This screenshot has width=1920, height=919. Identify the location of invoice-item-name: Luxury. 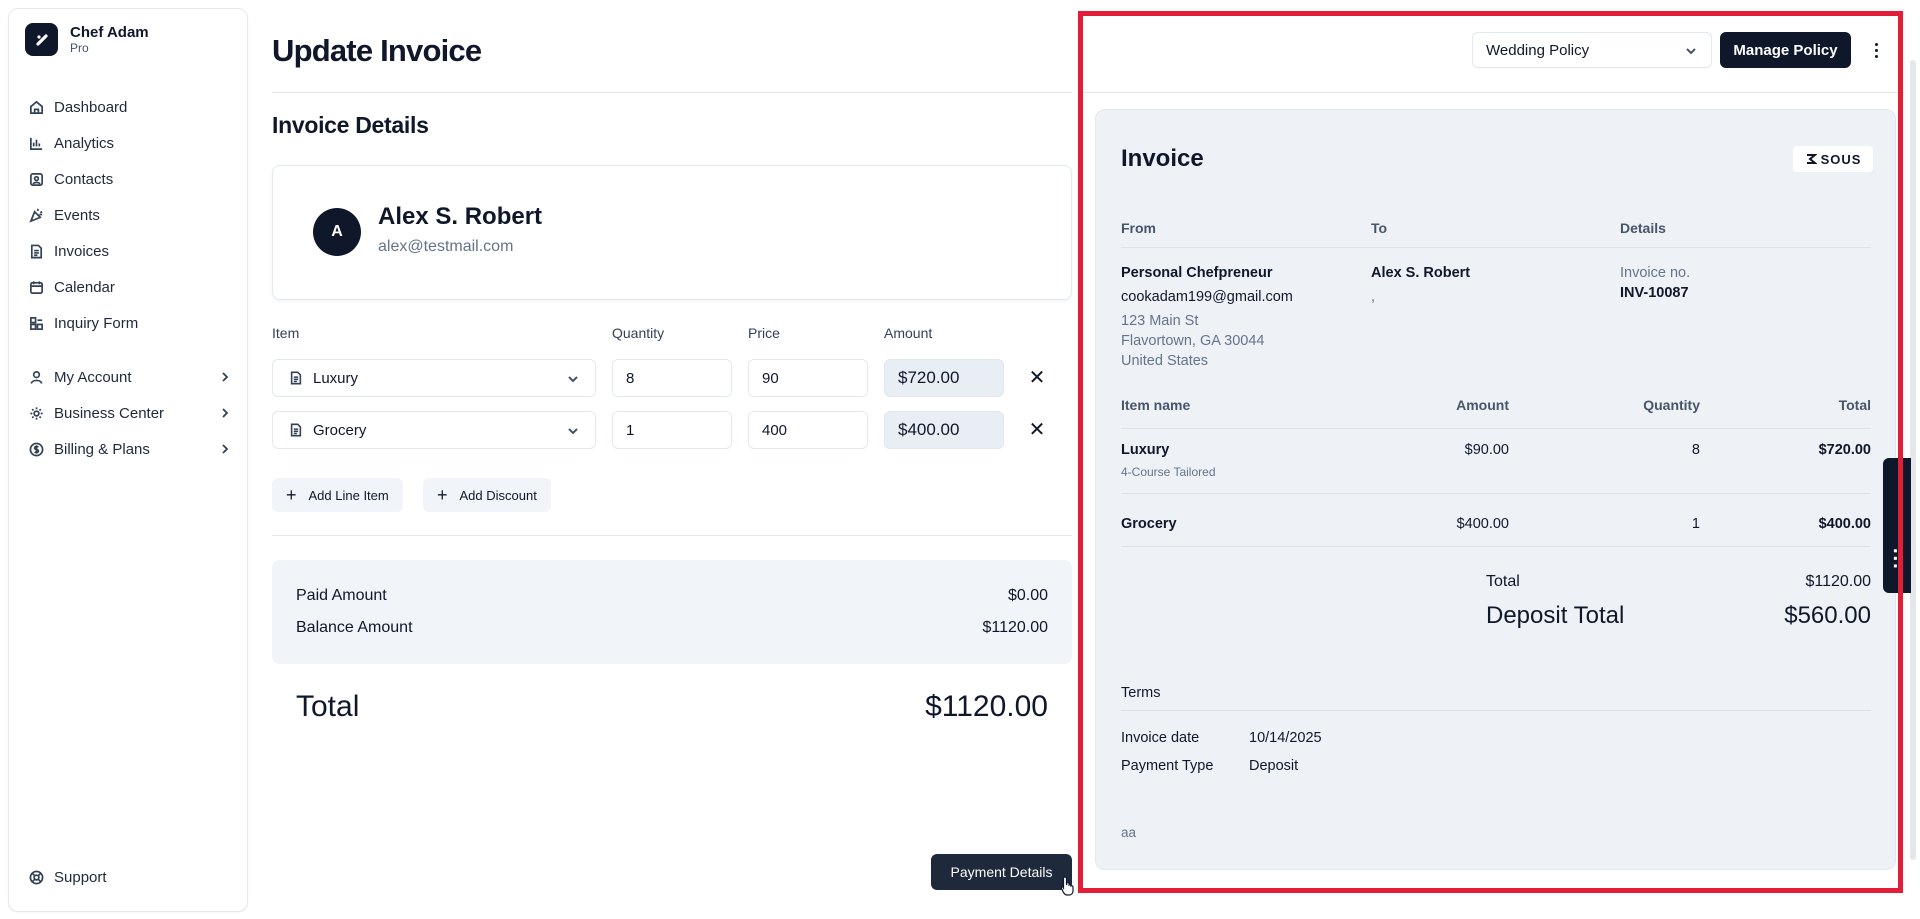
(1145, 450).